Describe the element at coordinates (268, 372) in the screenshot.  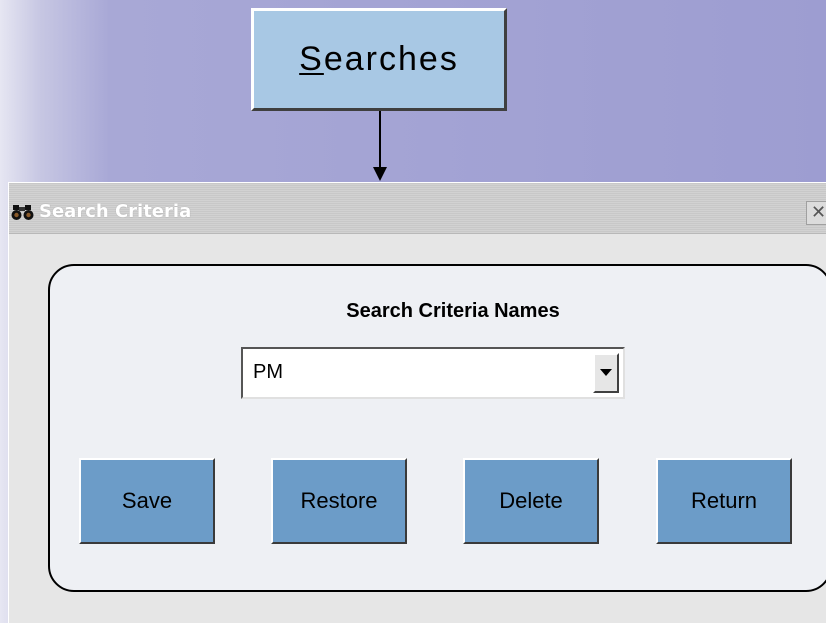
I see `dropdown-selected-value: PM` at that location.